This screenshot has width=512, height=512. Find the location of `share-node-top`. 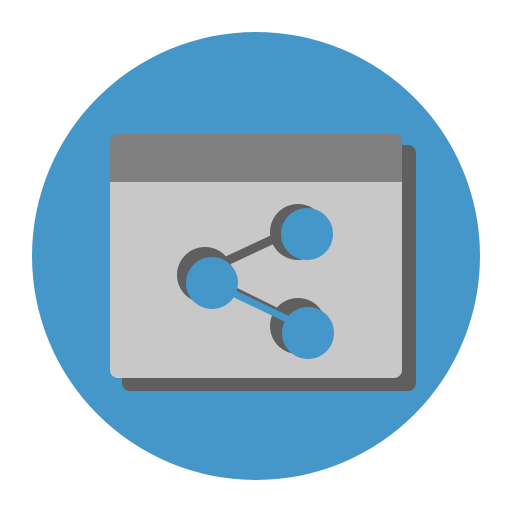

share-node-top is located at coordinates (307, 234).